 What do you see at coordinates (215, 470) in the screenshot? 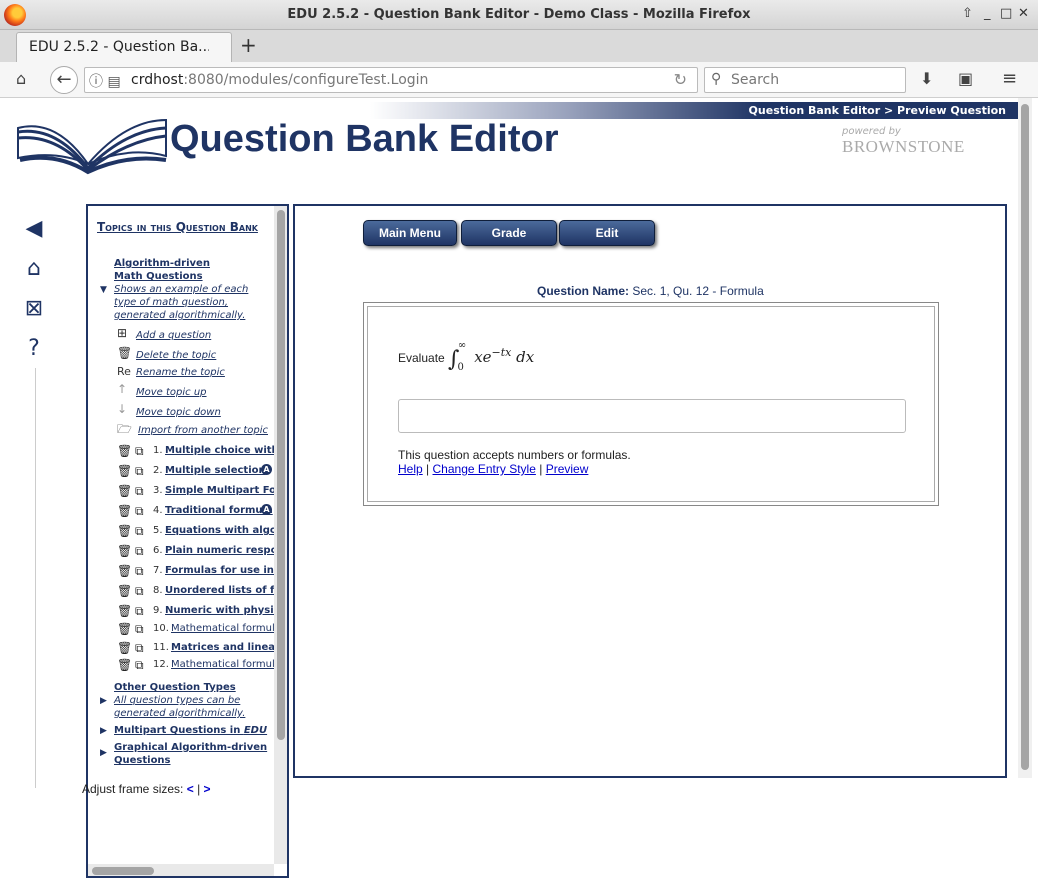
I see `question-link: Multiple selection` at bounding box center [215, 470].